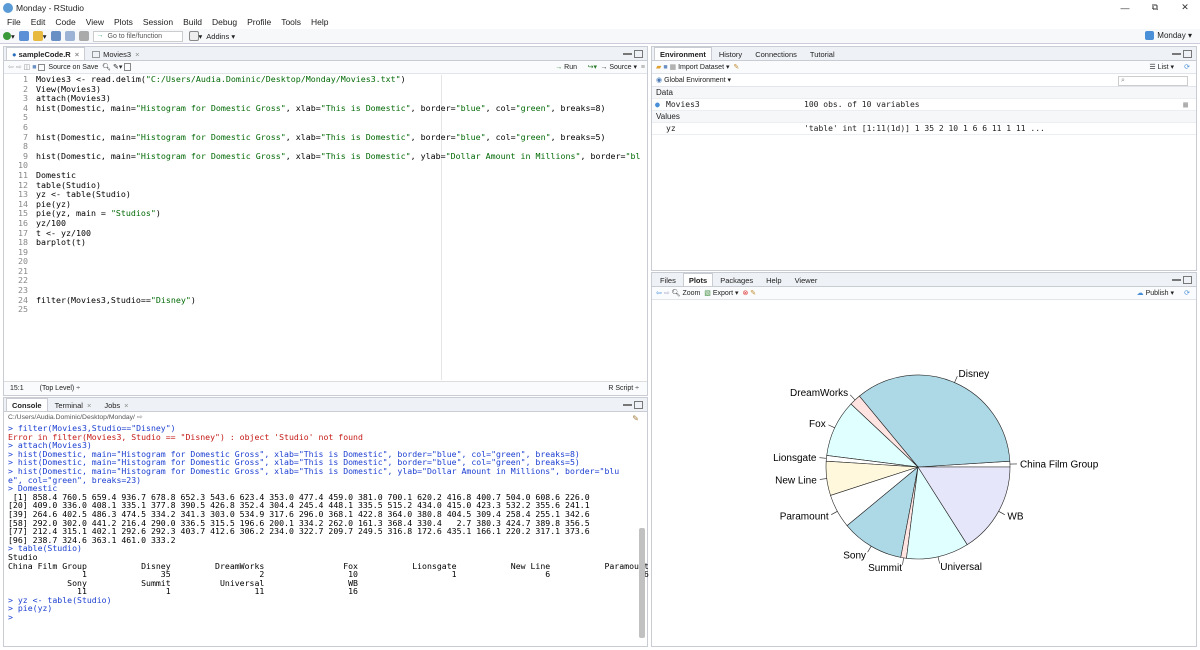 The image size is (1200, 650). What do you see at coordinates (192, 22) in the screenshot?
I see `menu-build: Build` at bounding box center [192, 22].